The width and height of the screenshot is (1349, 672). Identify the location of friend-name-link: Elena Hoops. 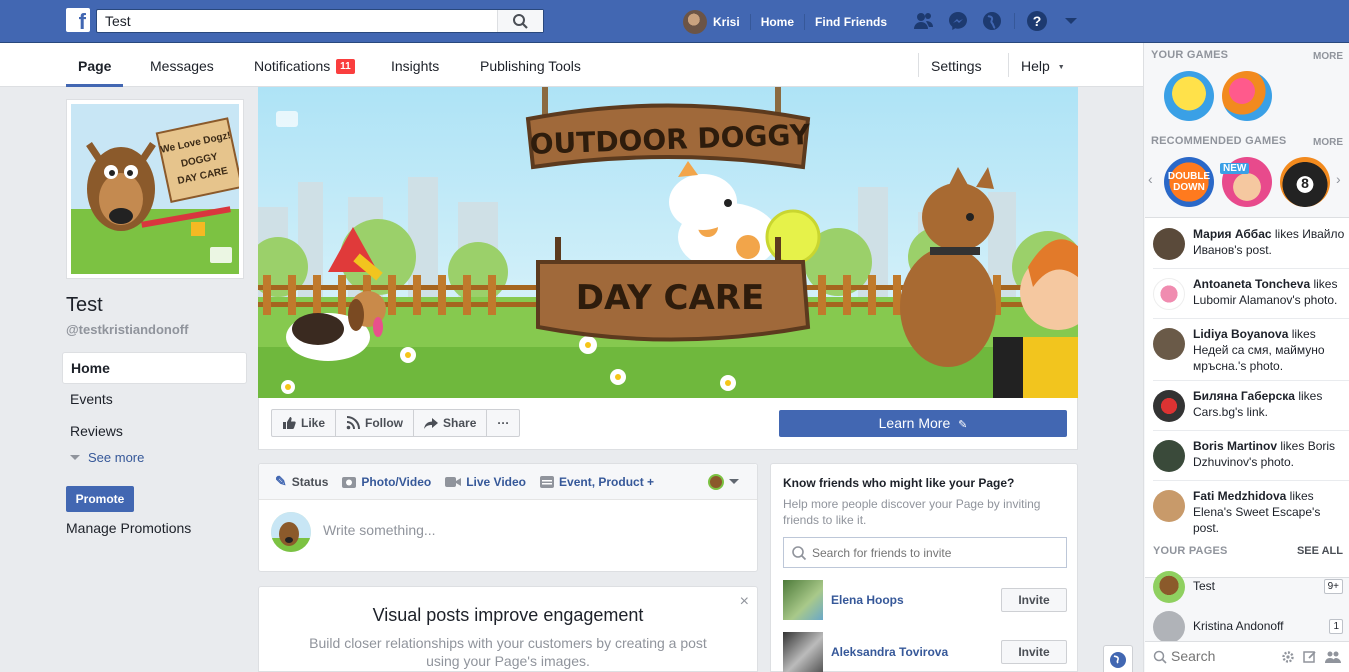
(867, 600).